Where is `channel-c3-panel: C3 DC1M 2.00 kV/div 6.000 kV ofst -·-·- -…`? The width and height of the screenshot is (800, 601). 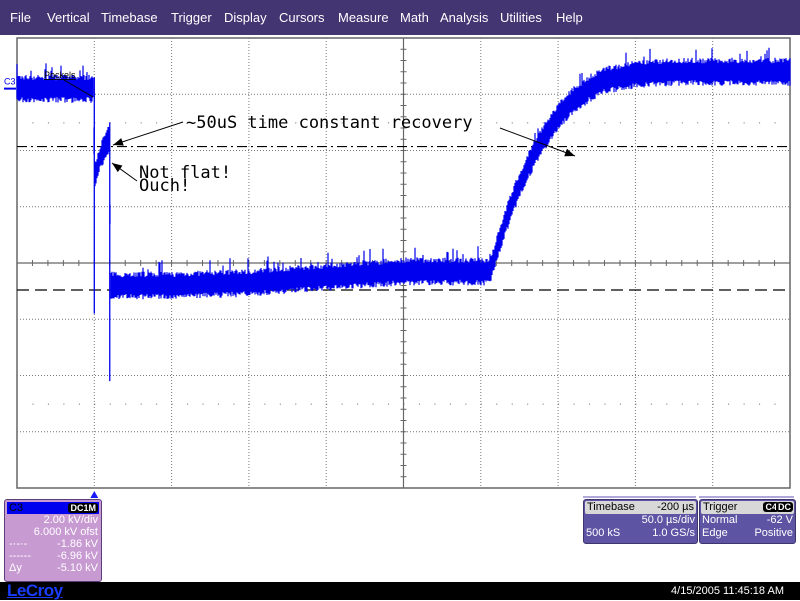
channel-c3-panel: C3 DC1M 2.00 kV/div 6.000 kV ofst -·-·- -… is located at coordinates (53, 540).